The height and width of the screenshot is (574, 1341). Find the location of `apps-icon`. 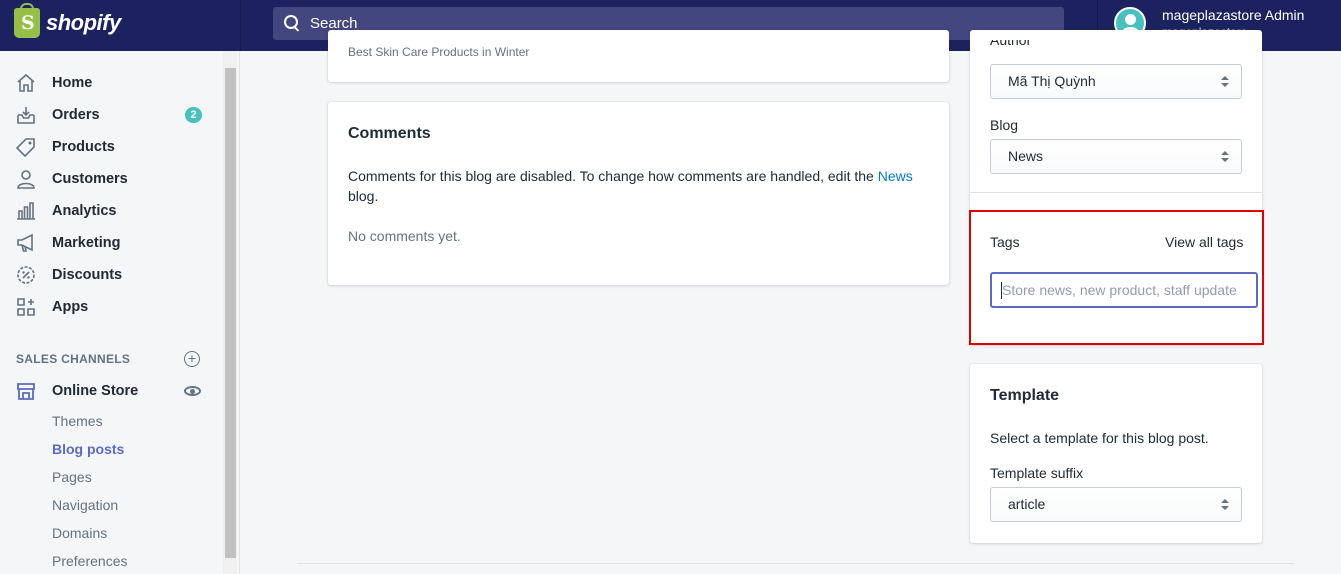

apps-icon is located at coordinates (26, 307).